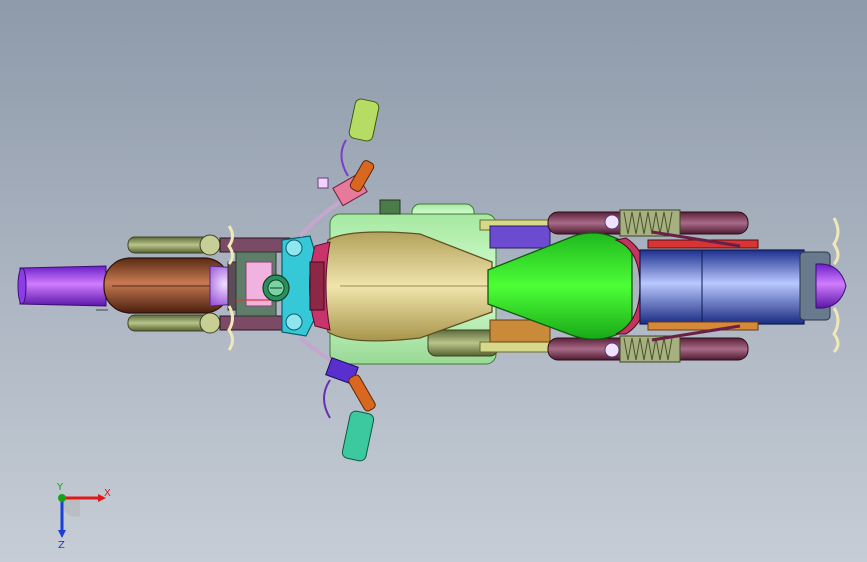  I want to click on right-mirror, so click(358, 436).